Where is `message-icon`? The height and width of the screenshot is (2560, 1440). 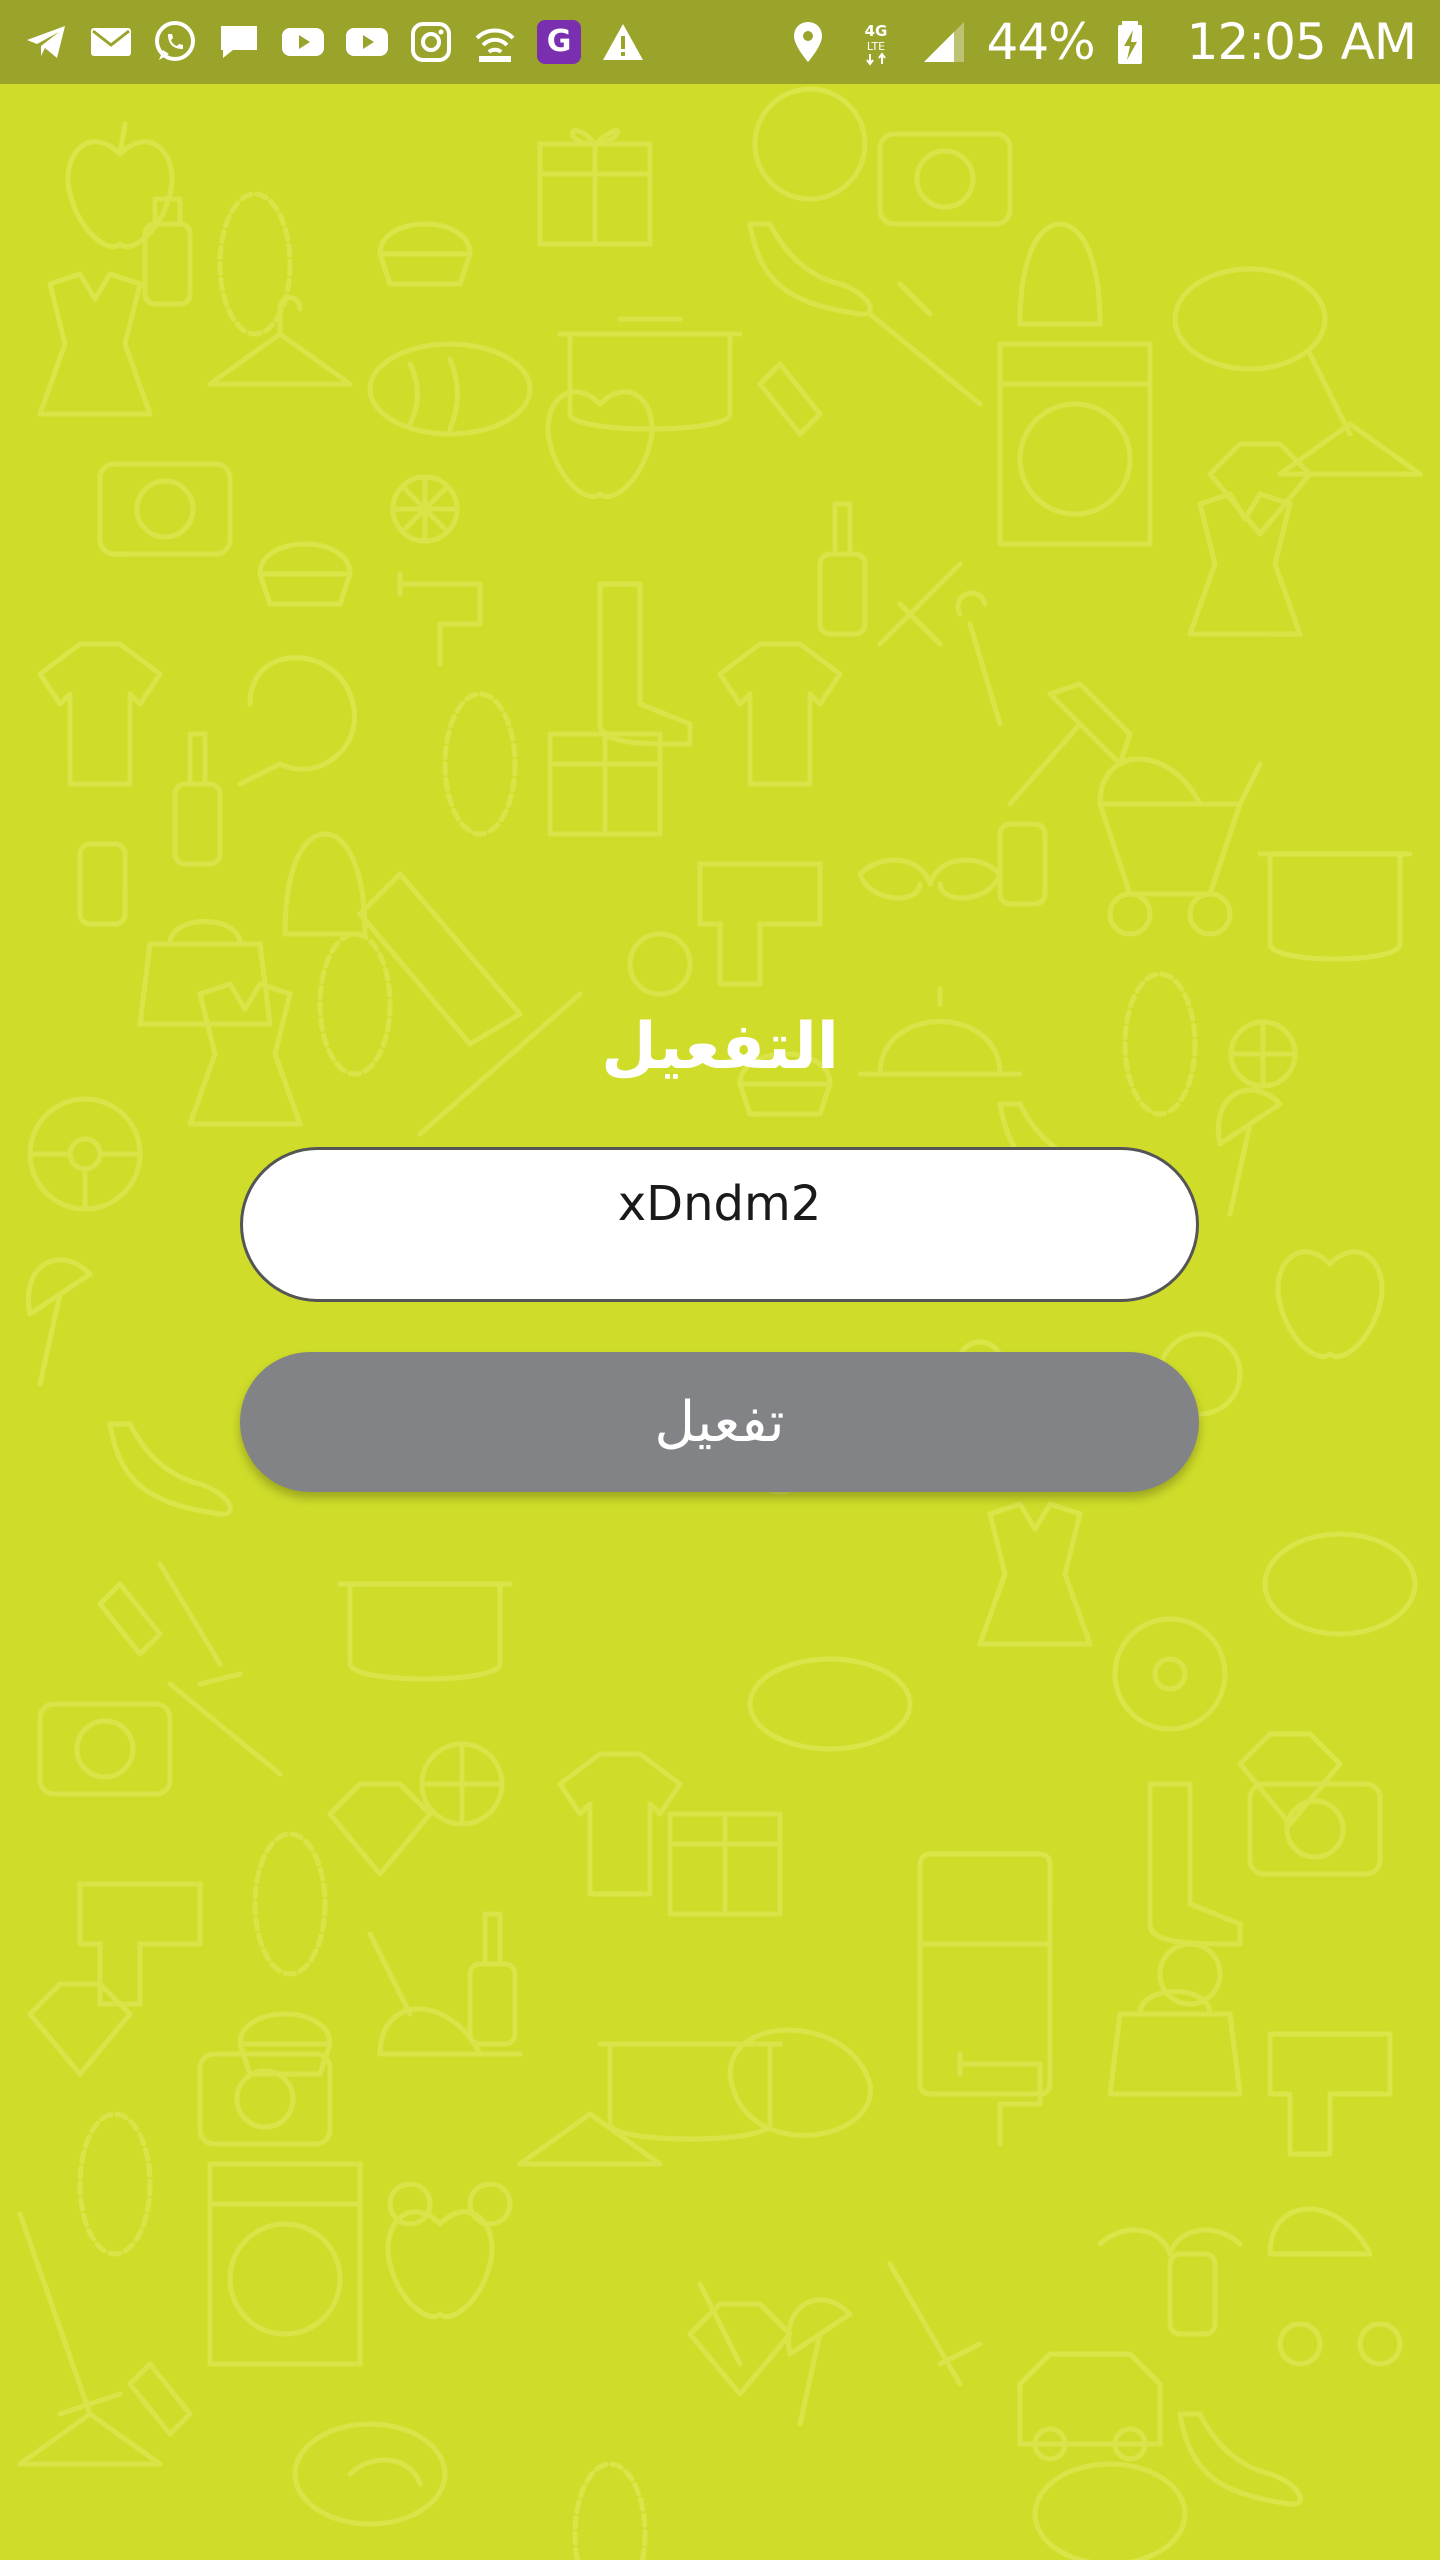
message-icon is located at coordinates (239, 42).